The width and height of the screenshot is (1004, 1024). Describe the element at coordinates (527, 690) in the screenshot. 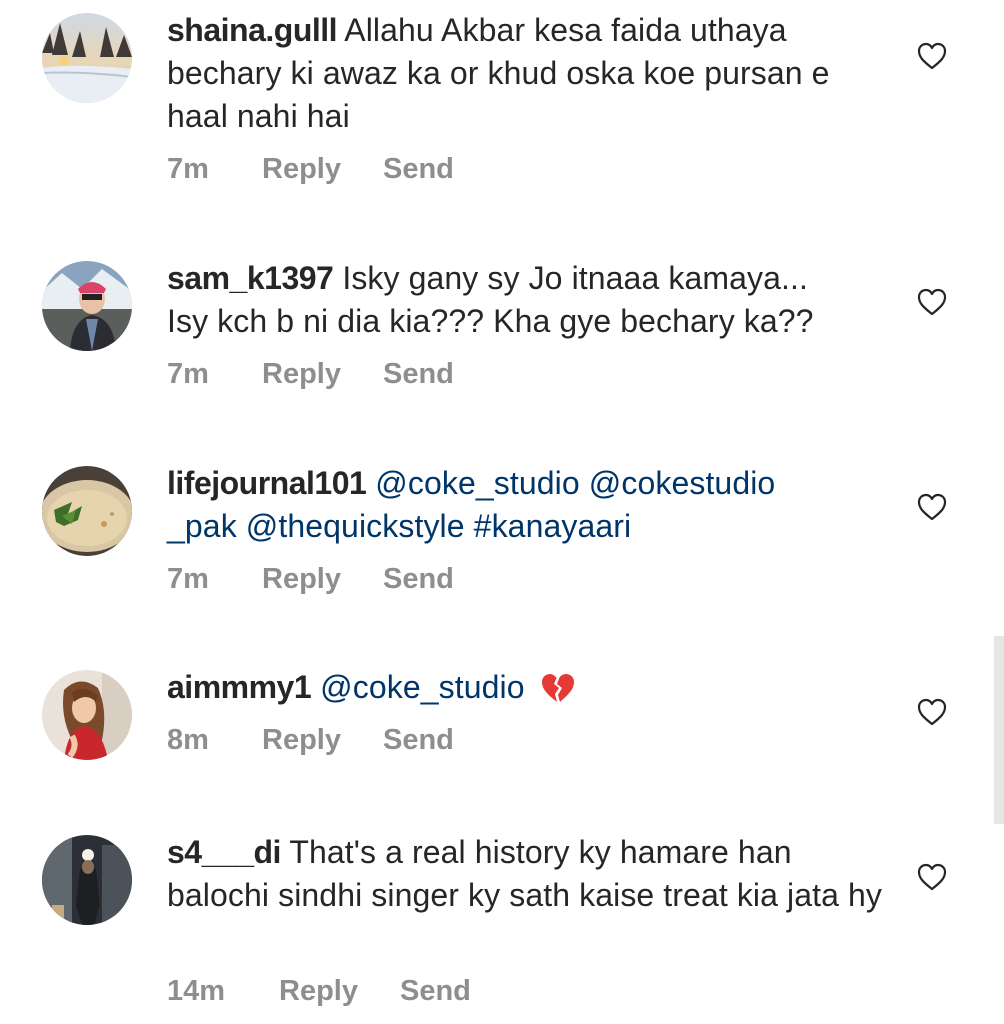

I see `comment-body: aimmmy1 @coke_studio` at that location.